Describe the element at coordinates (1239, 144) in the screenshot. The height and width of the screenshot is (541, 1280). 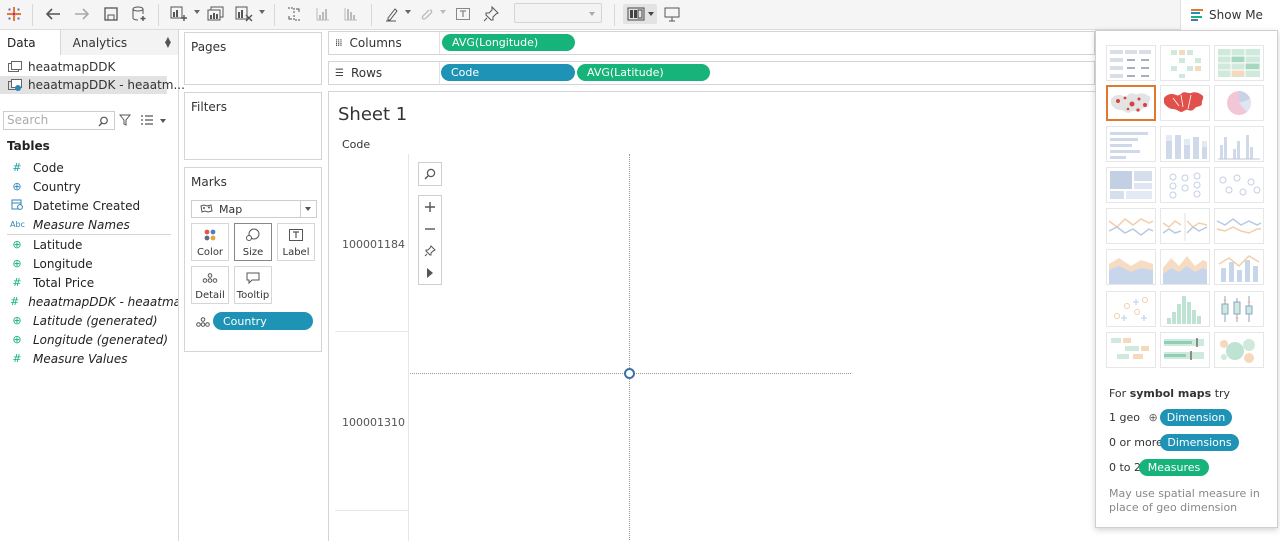
I see `chart-type-side-by-side-bars` at that location.